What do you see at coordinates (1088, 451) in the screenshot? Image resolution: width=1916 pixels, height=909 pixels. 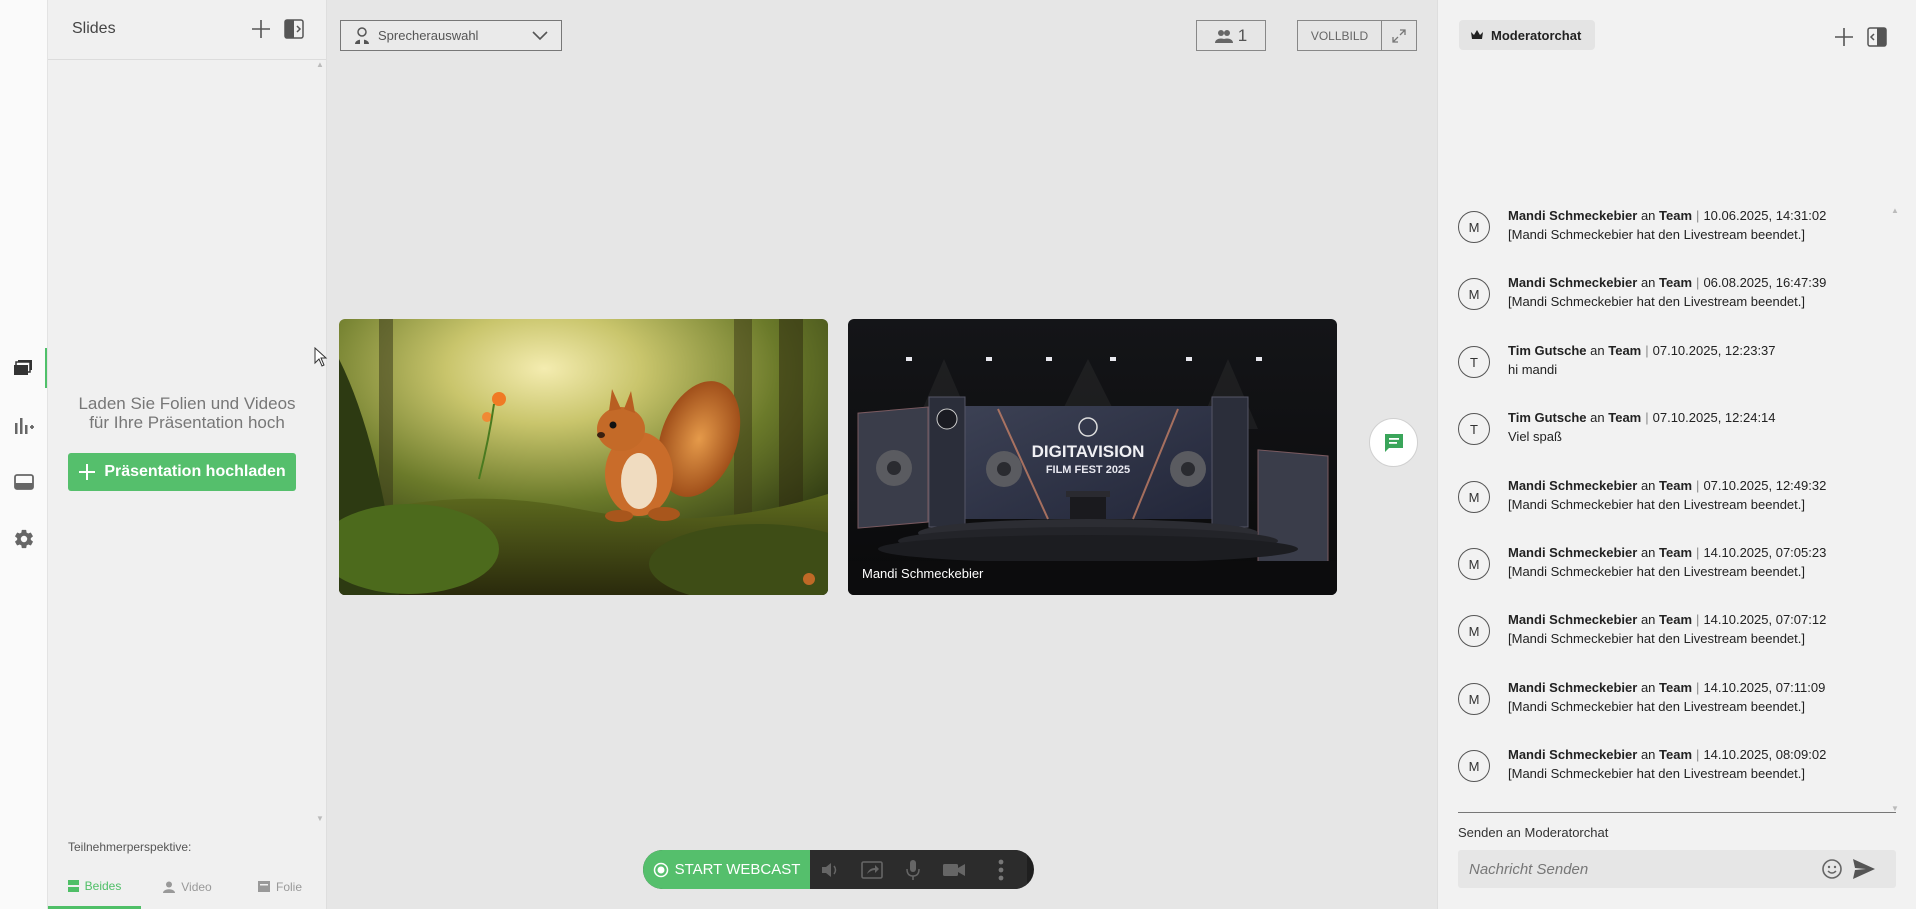 I see `stage-sign-line1: DIGITAVISION` at bounding box center [1088, 451].